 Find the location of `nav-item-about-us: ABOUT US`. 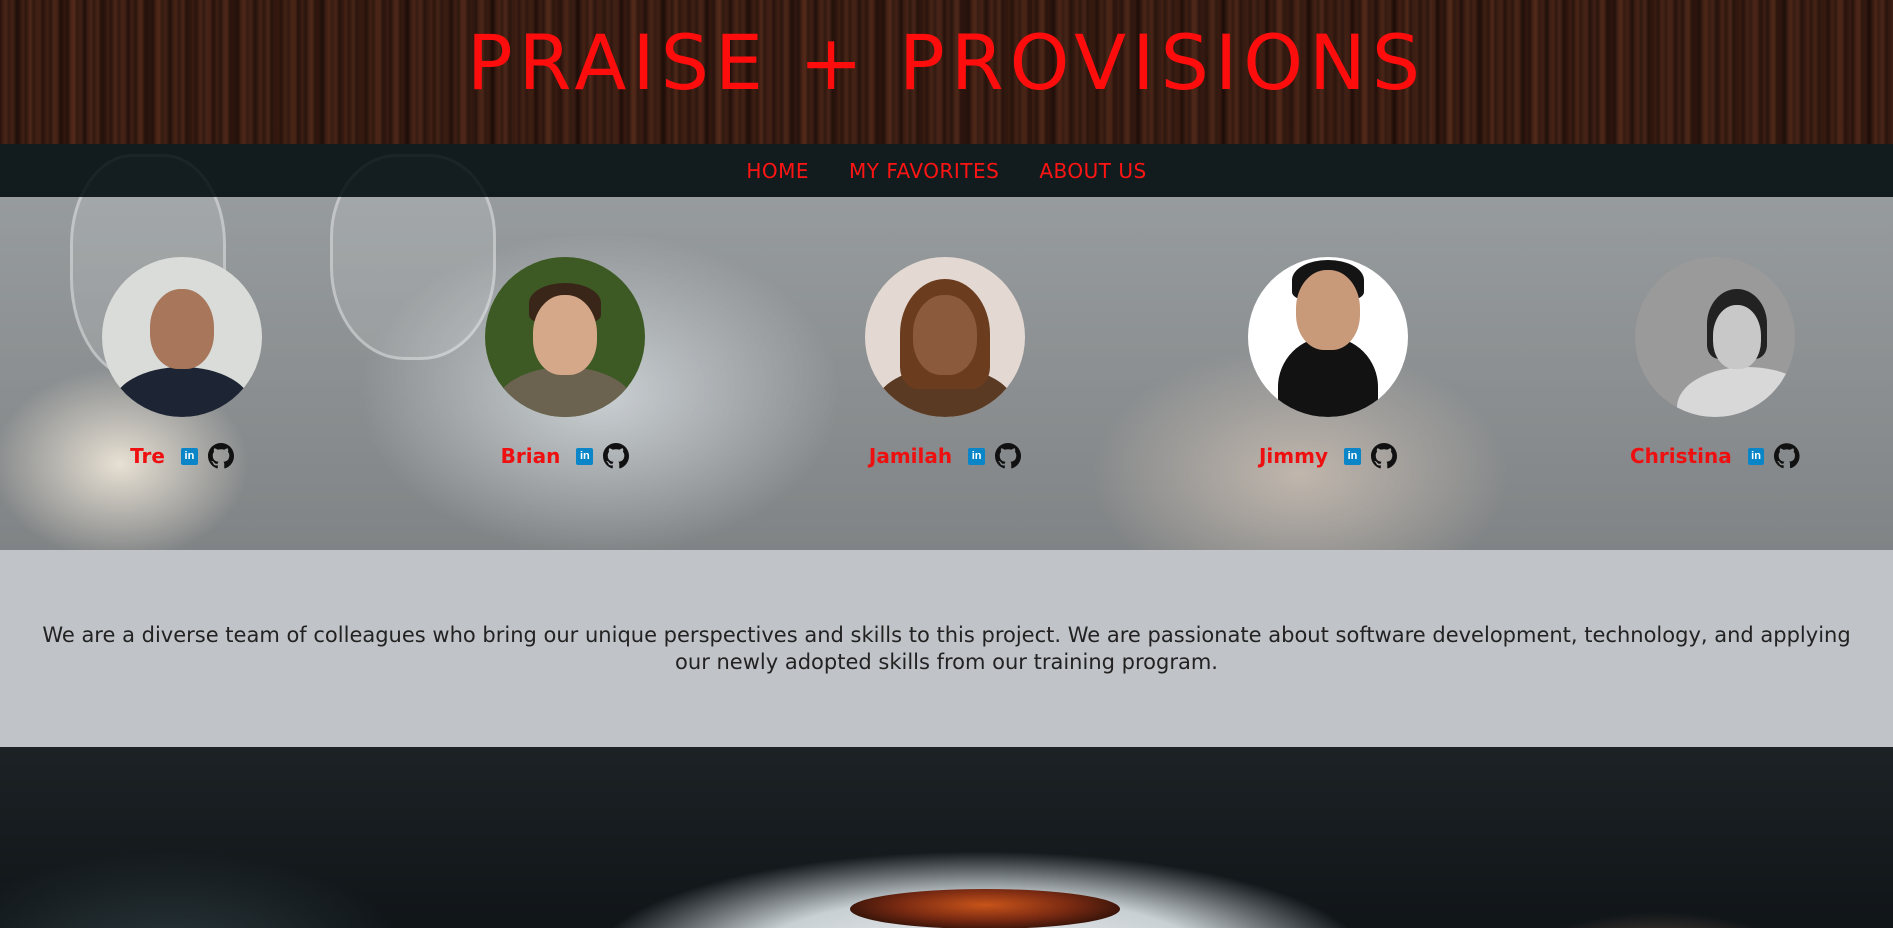

nav-item-about-us: ABOUT US is located at coordinates (1092, 171).